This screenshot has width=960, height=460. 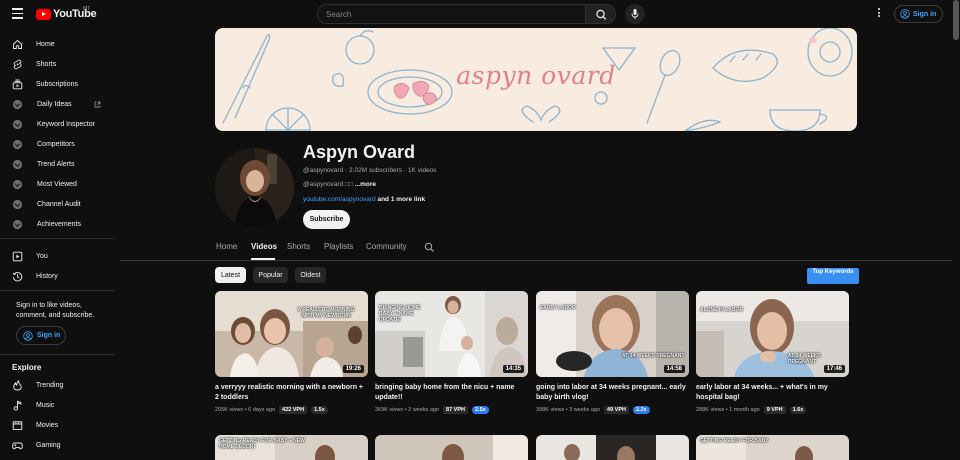 What do you see at coordinates (451, 410) in the screenshot?
I see `video-meta: 369K views • 2 weeks ago 87 VPH 2.5x` at bounding box center [451, 410].